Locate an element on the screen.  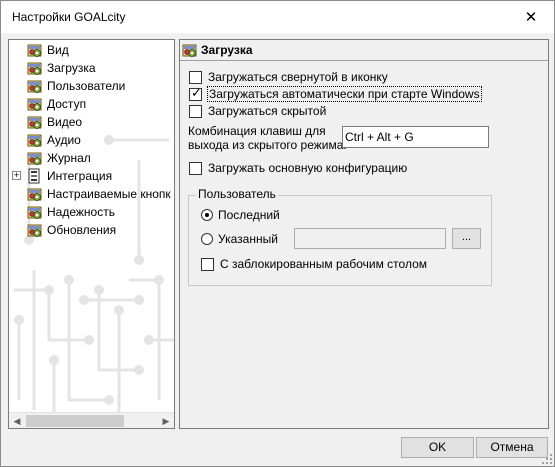
tree-item-label: Видео is located at coordinates (65, 122).